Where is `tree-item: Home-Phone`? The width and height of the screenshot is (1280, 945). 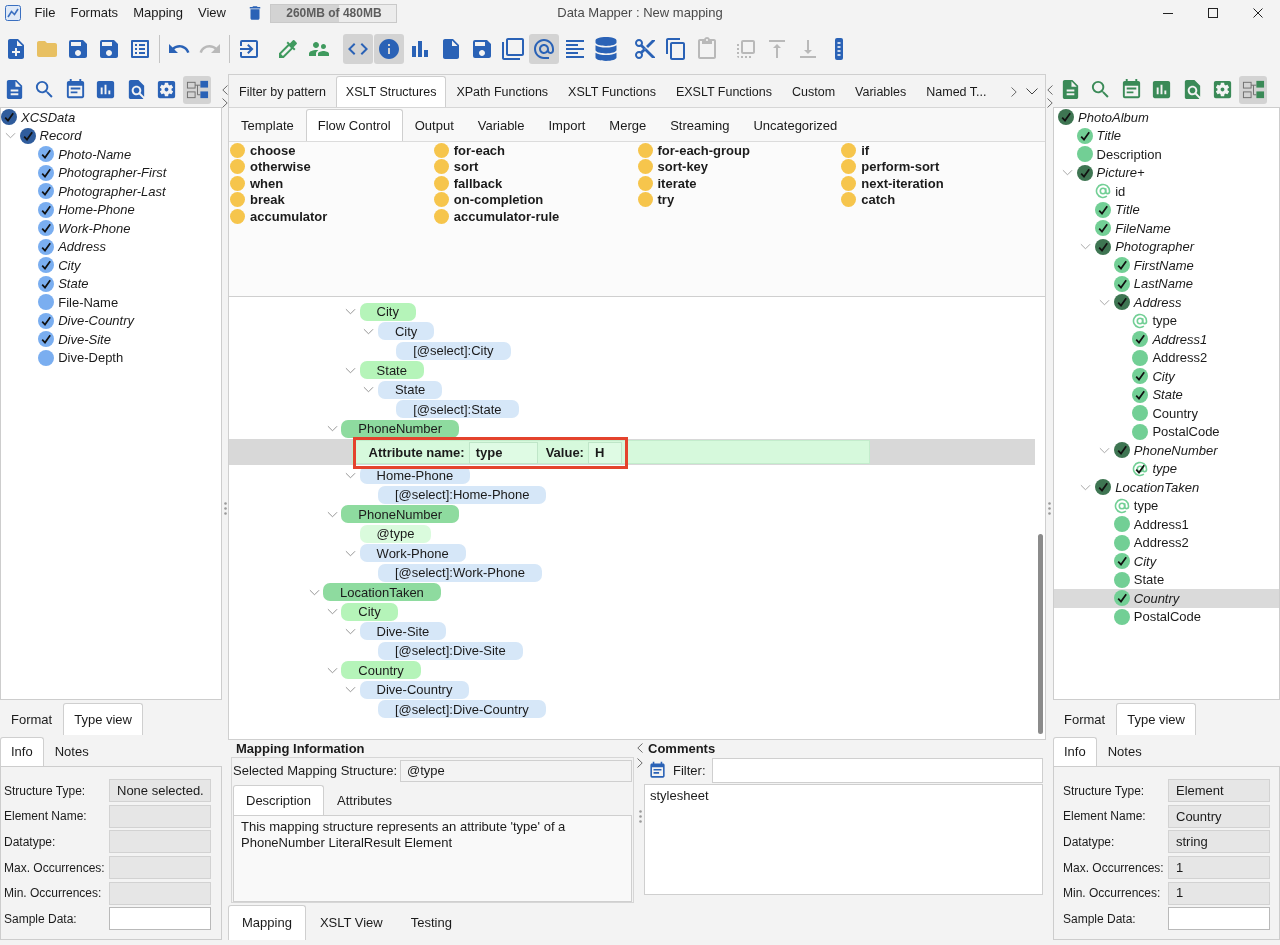
tree-item: Home-Phone is located at coordinates (111, 209).